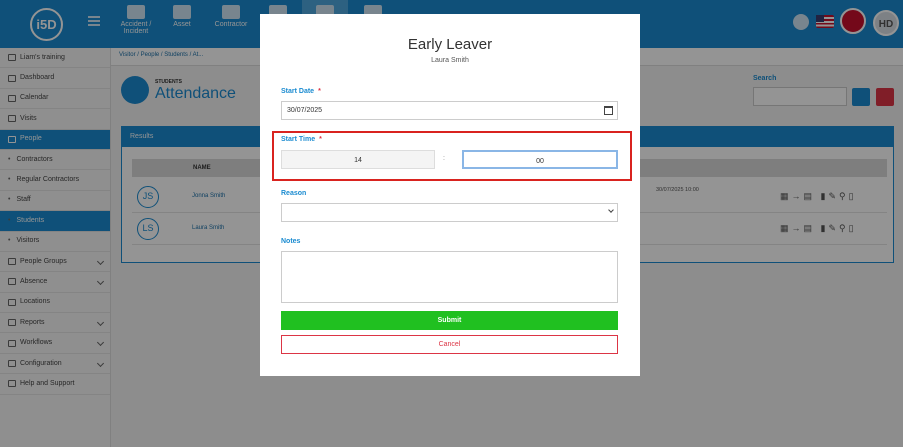 This screenshot has height=447, width=903. I want to click on notes-label: Notes, so click(291, 241).